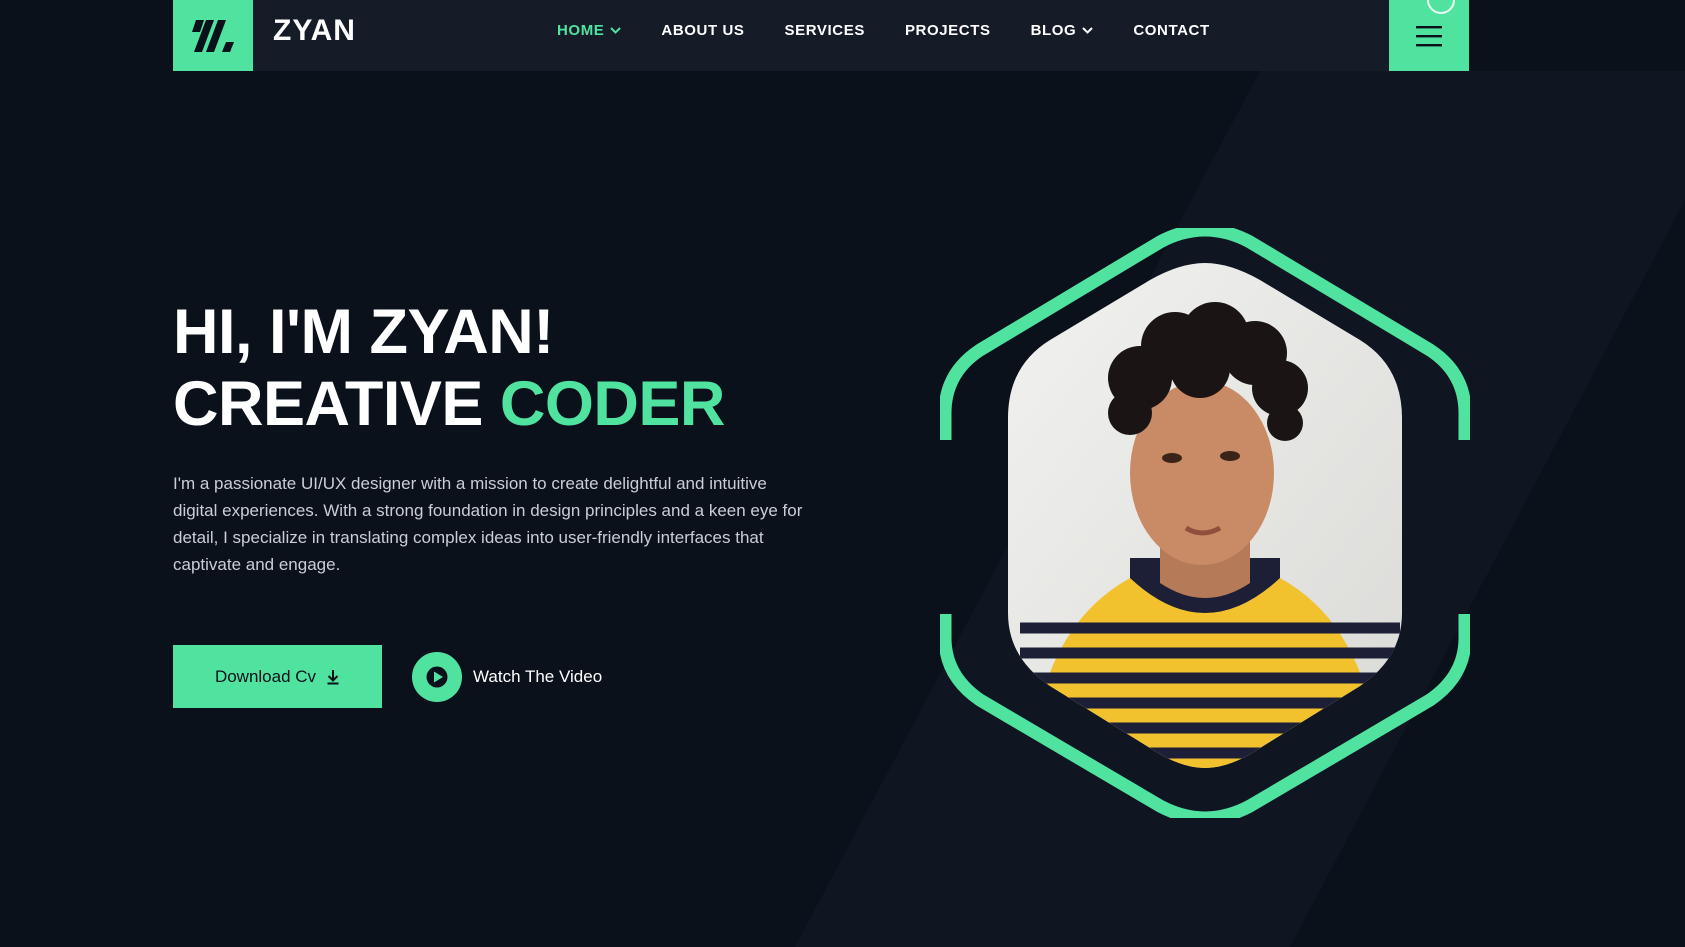 Image resolution: width=1685 pixels, height=947 pixels. I want to click on nav-item-contact: CONTACT, so click(1171, 30).